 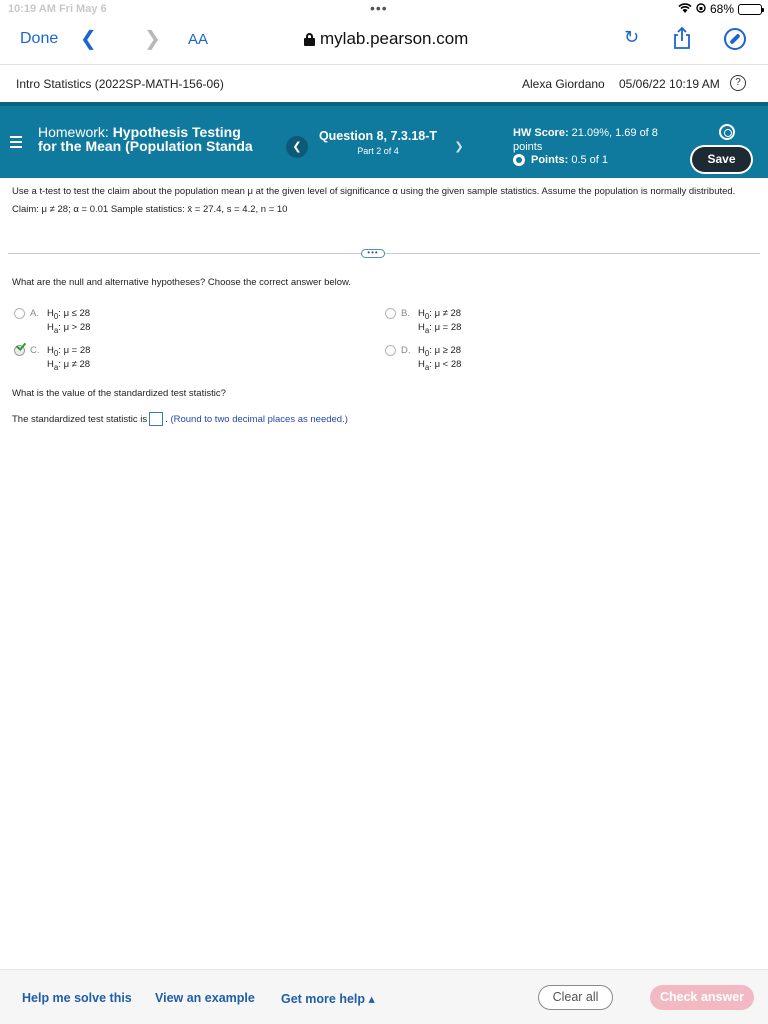 I want to click on alt-hypothesis: Ha: μ ≠ 28, so click(x=69, y=365).